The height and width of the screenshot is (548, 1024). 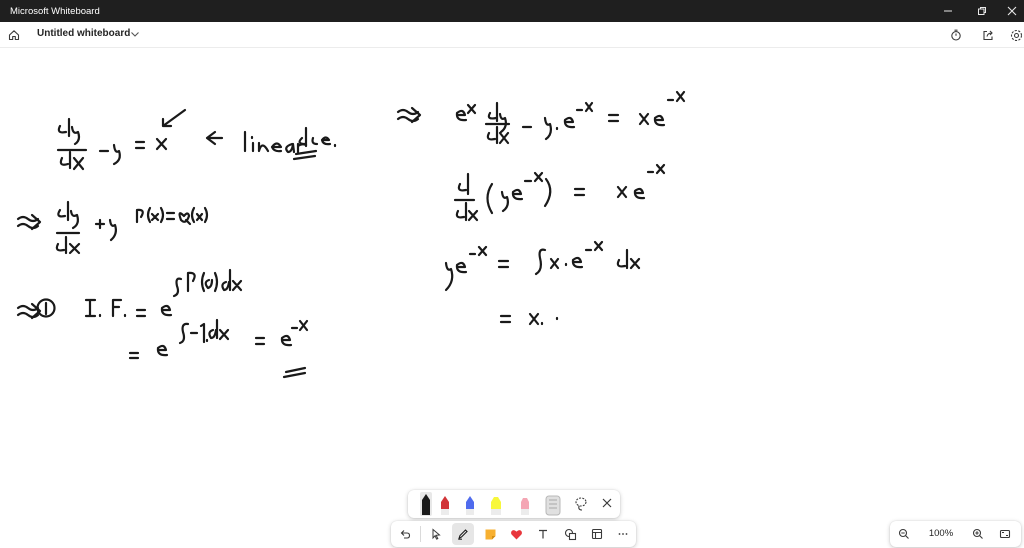 I want to click on reactions-button, so click(x=516, y=534).